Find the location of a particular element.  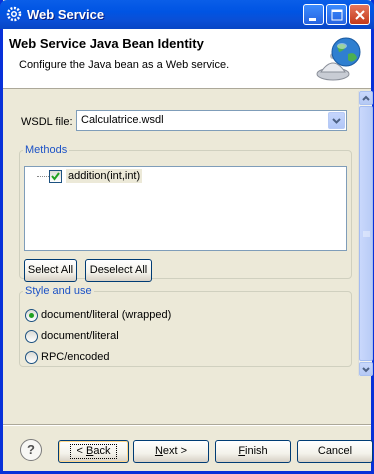

chevron-up-icon is located at coordinates (366, 98).